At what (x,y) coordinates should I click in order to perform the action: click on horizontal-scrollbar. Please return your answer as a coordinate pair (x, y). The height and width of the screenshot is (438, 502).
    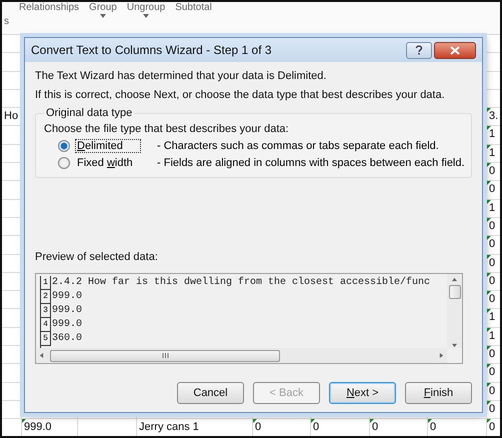
    Looking at the image, I should click on (241, 355).